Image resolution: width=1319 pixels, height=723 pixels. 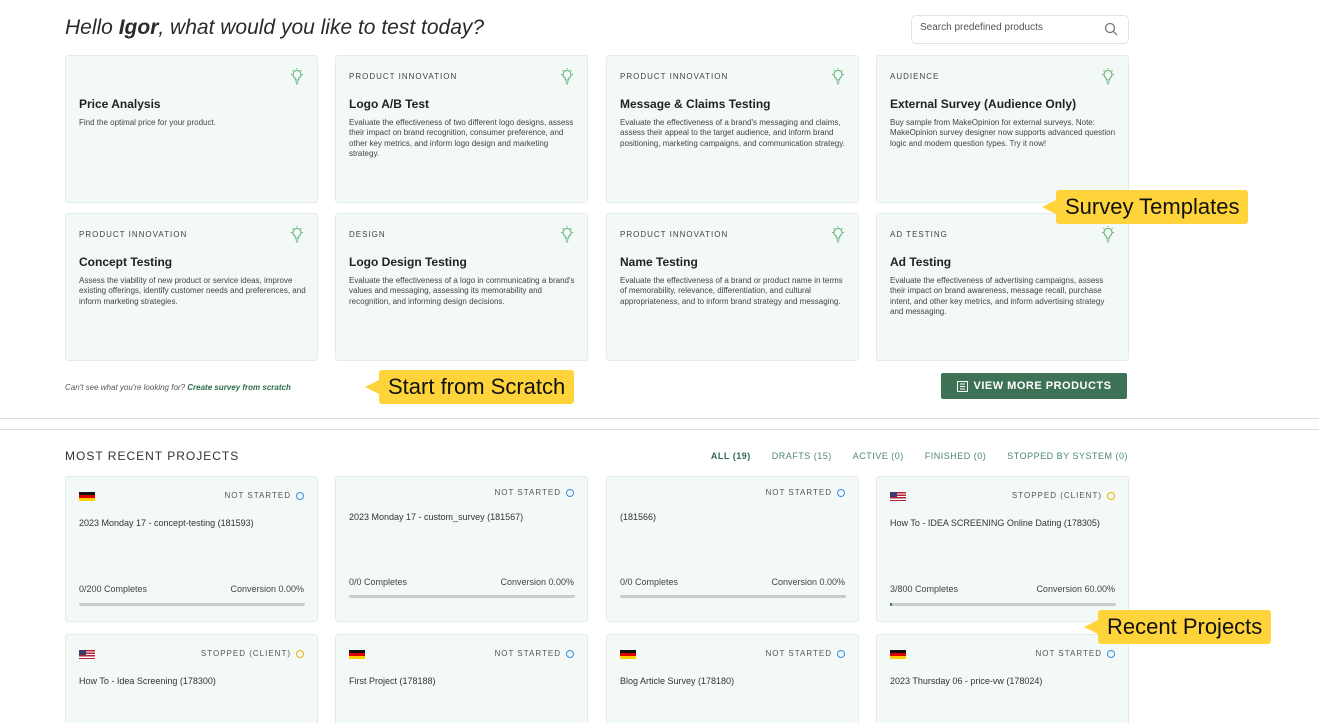 What do you see at coordinates (966, 681) in the screenshot?
I see `project-name: 2023 Thursday 06 - price-vw (178024)` at bounding box center [966, 681].